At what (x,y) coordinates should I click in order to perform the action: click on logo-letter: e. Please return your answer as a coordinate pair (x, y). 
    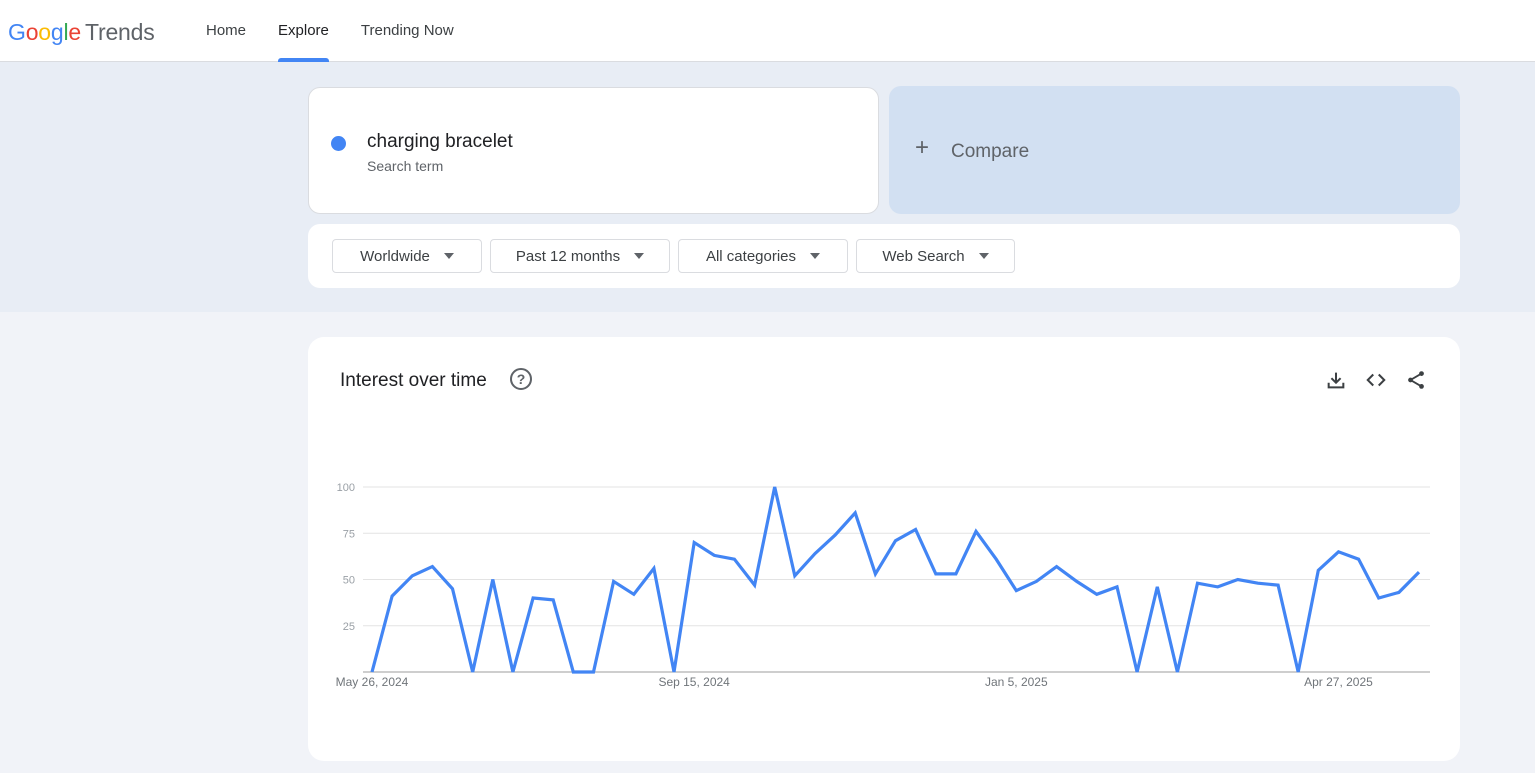
    Looking at the image, I should click on (74, 32).